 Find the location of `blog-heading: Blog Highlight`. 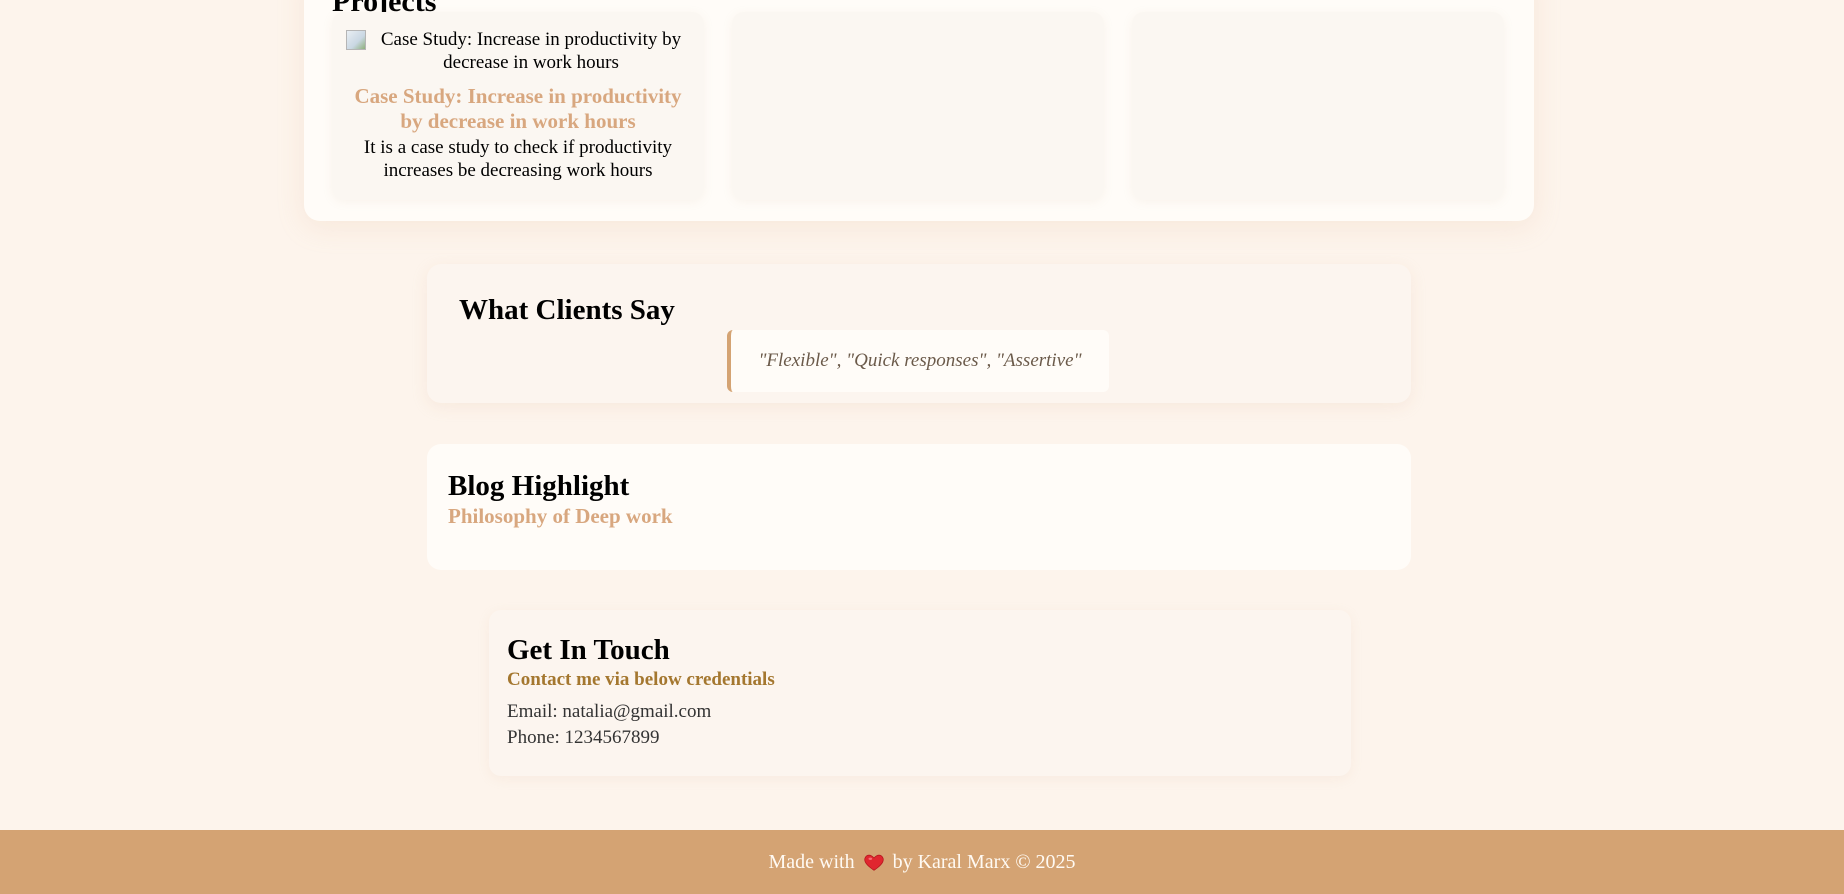

blog-heading: Blog Highlight is located at coordinates (539, 486).